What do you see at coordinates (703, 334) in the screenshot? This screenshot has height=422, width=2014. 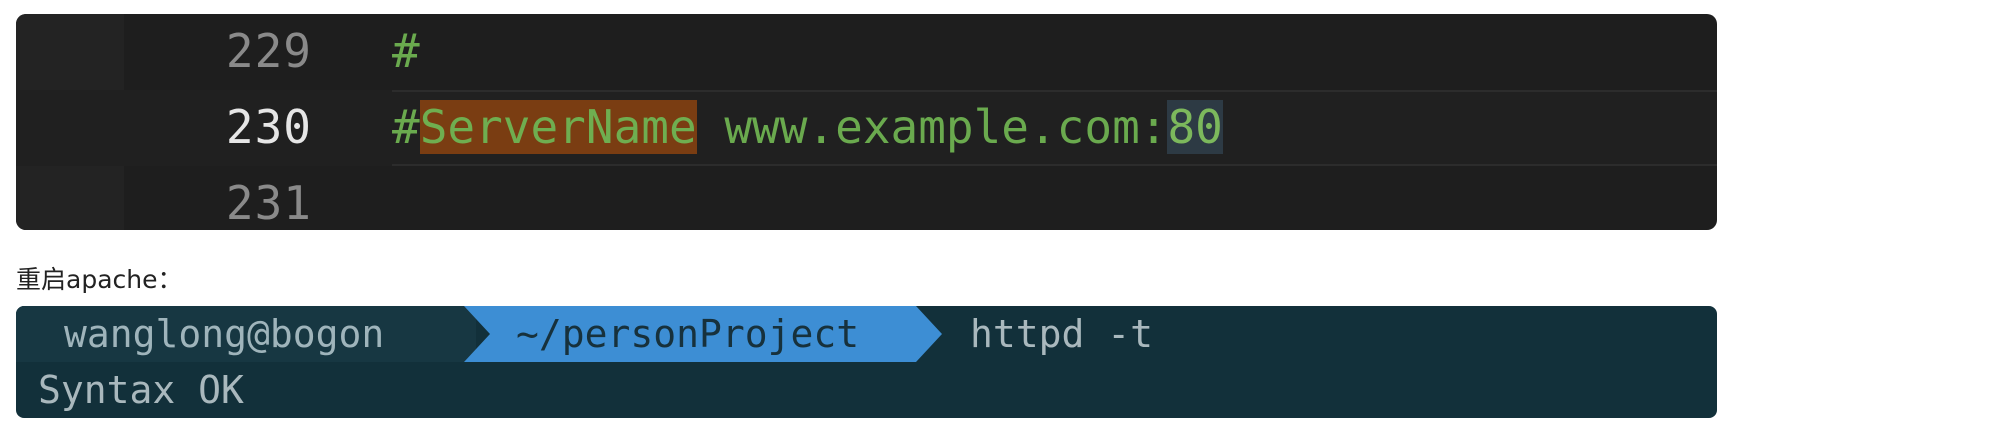 I see `prompt-cwd: ~/personProject` at bounding box center [703, 334].